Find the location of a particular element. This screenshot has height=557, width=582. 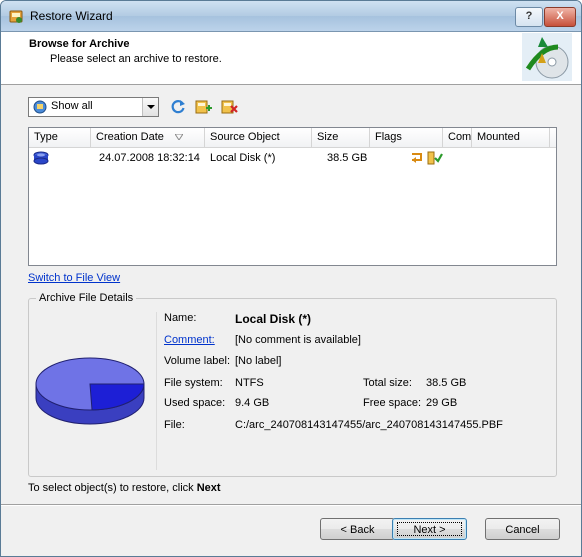

disk-usage-pie is located at coordinates (90, 391).